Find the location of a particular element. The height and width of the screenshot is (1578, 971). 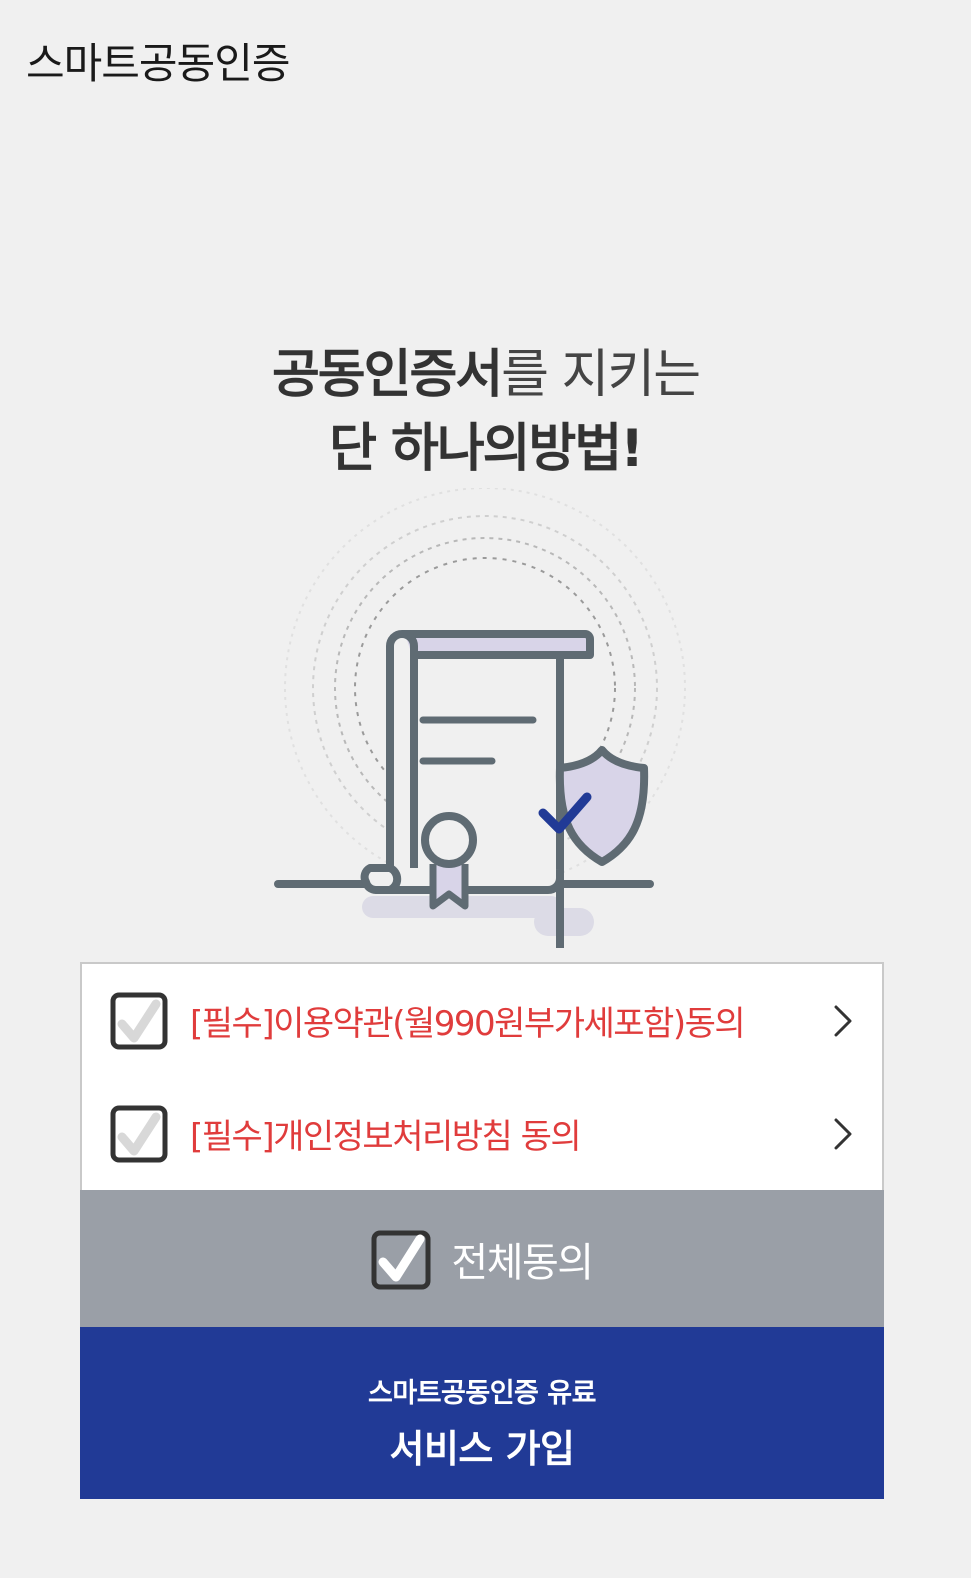

term-label: [필수]개인정보처리방침 동의 is located at coordinates (386, 1137).